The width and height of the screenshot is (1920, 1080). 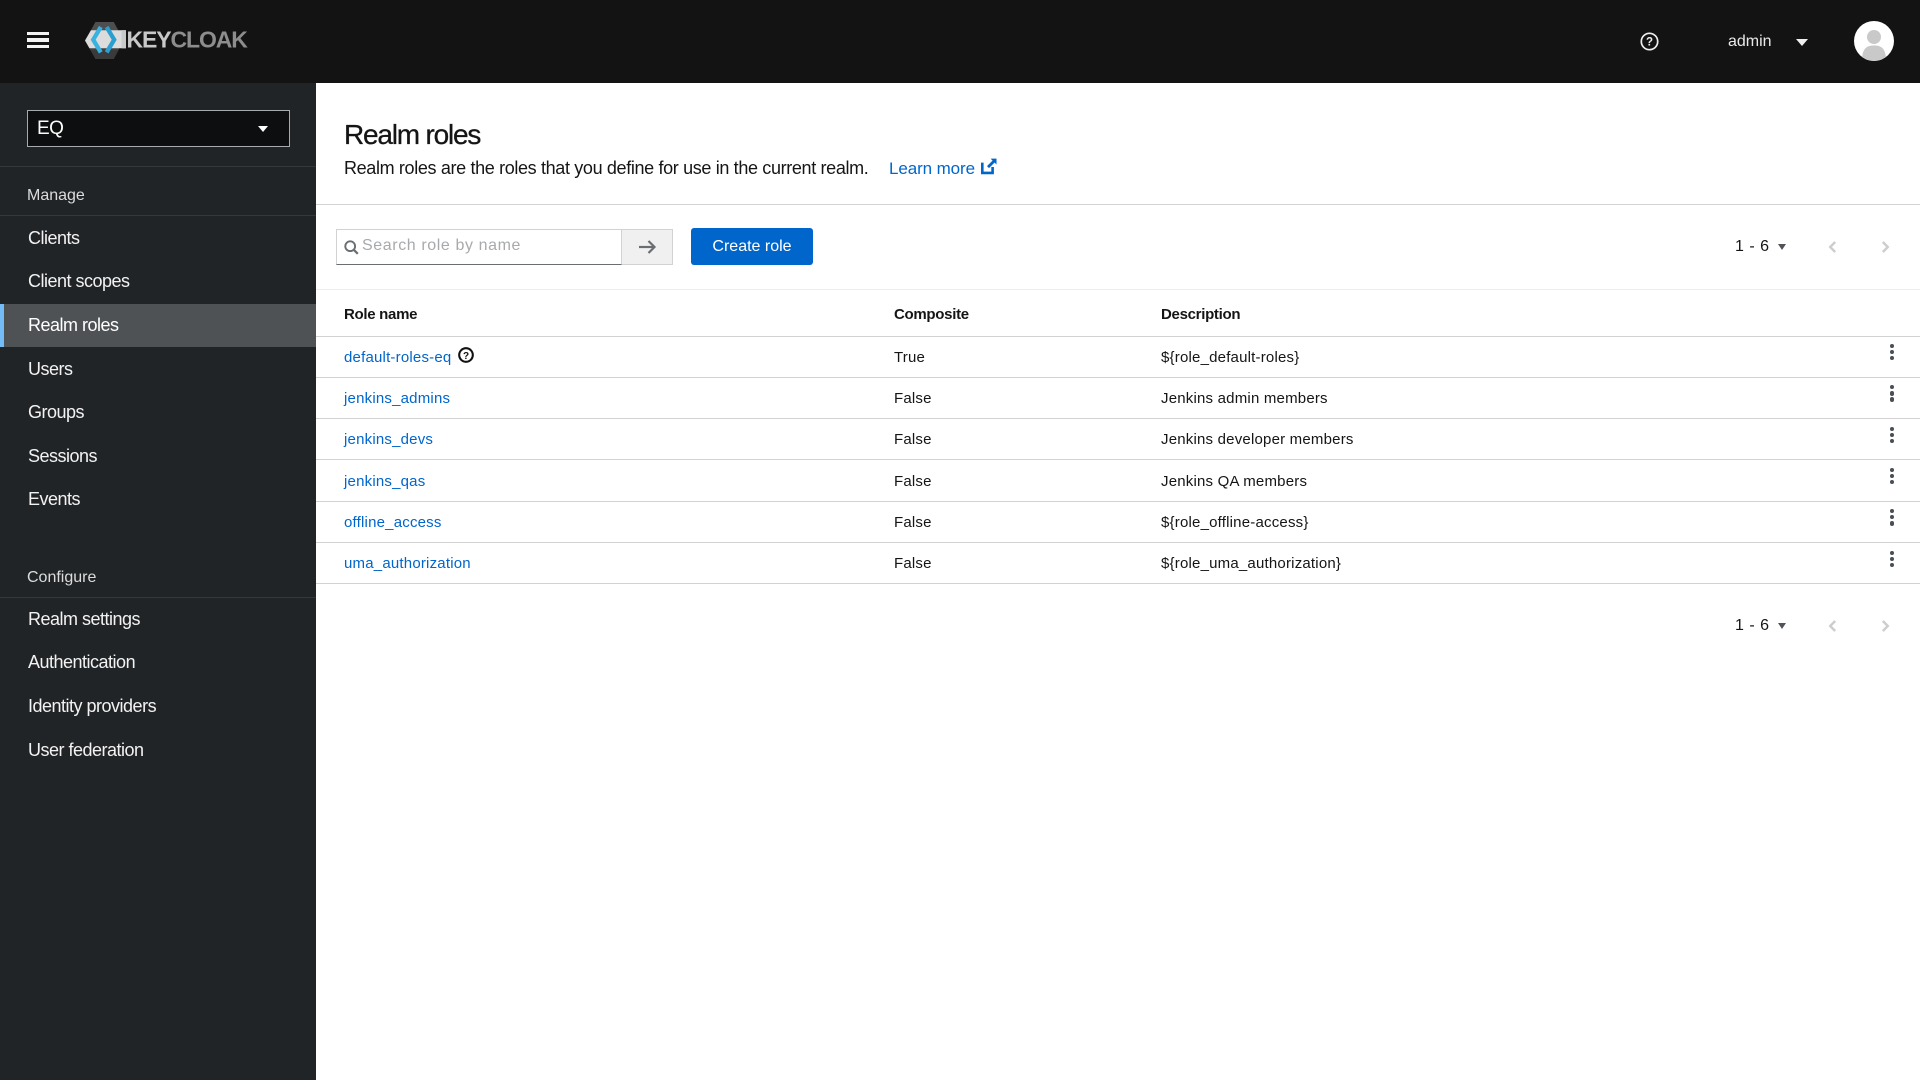 I want to click on svg-text: KEYCLOAK, so click(x=188, y=40).